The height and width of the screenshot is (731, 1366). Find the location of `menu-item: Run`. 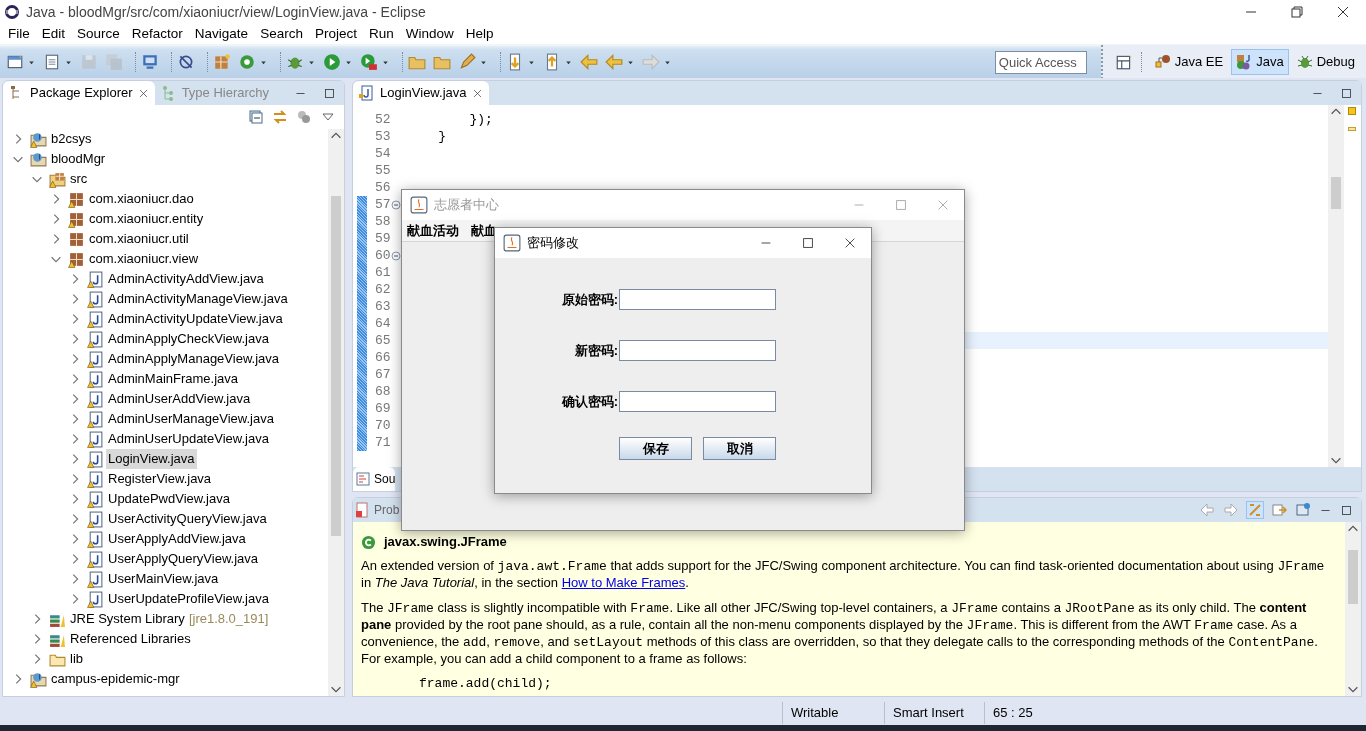

menu-item: Run is located at coordinates (381, 34).